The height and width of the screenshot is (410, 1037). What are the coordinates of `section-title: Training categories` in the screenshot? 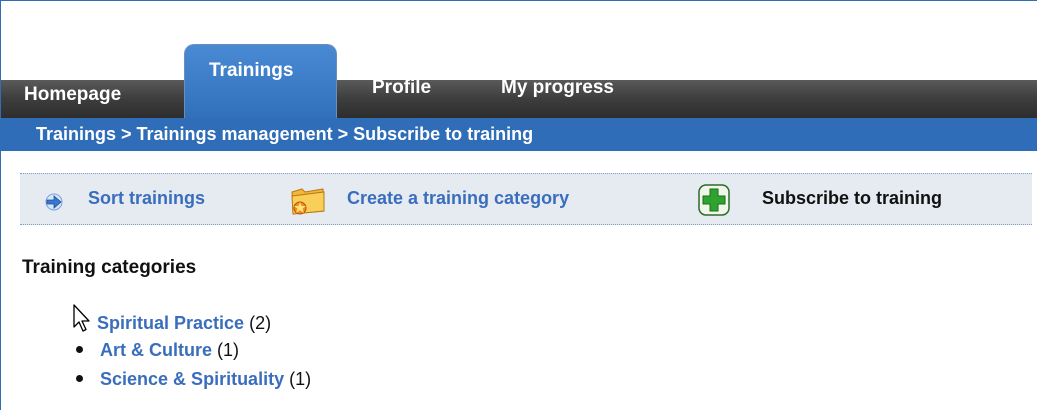 It's located at (109, 267).